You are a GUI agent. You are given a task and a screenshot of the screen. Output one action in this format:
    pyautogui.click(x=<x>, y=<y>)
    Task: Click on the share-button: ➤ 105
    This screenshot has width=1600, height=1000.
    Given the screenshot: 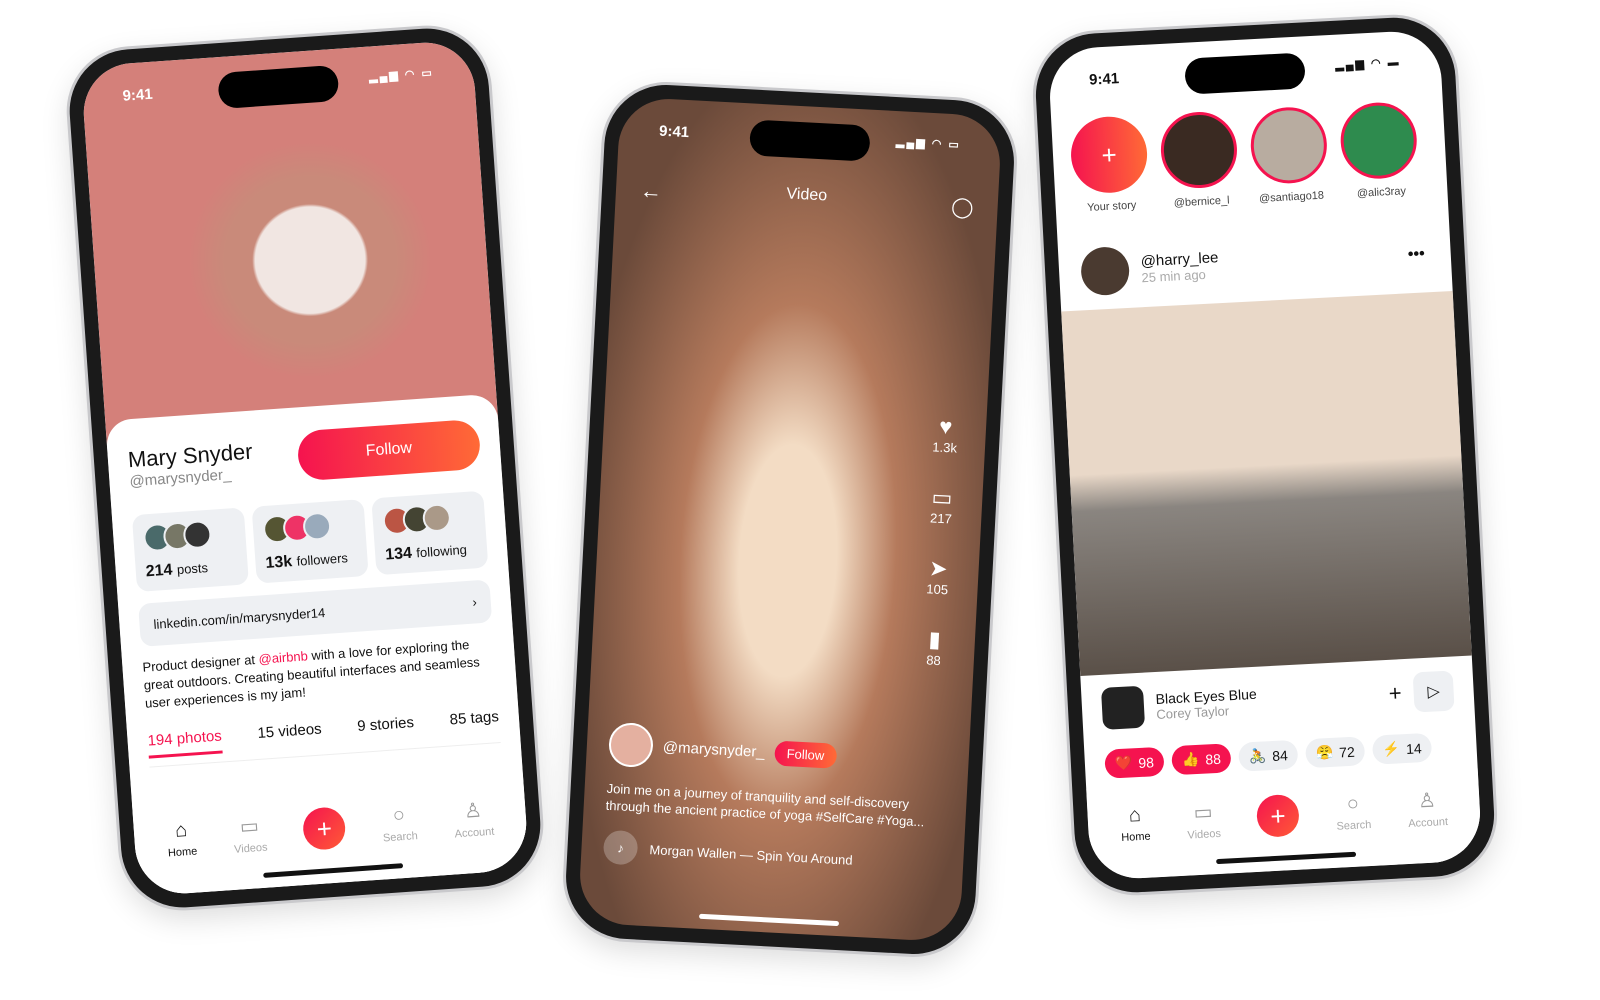 What is the action you would take?
    pyautogui.click(x=938, y=576)
    